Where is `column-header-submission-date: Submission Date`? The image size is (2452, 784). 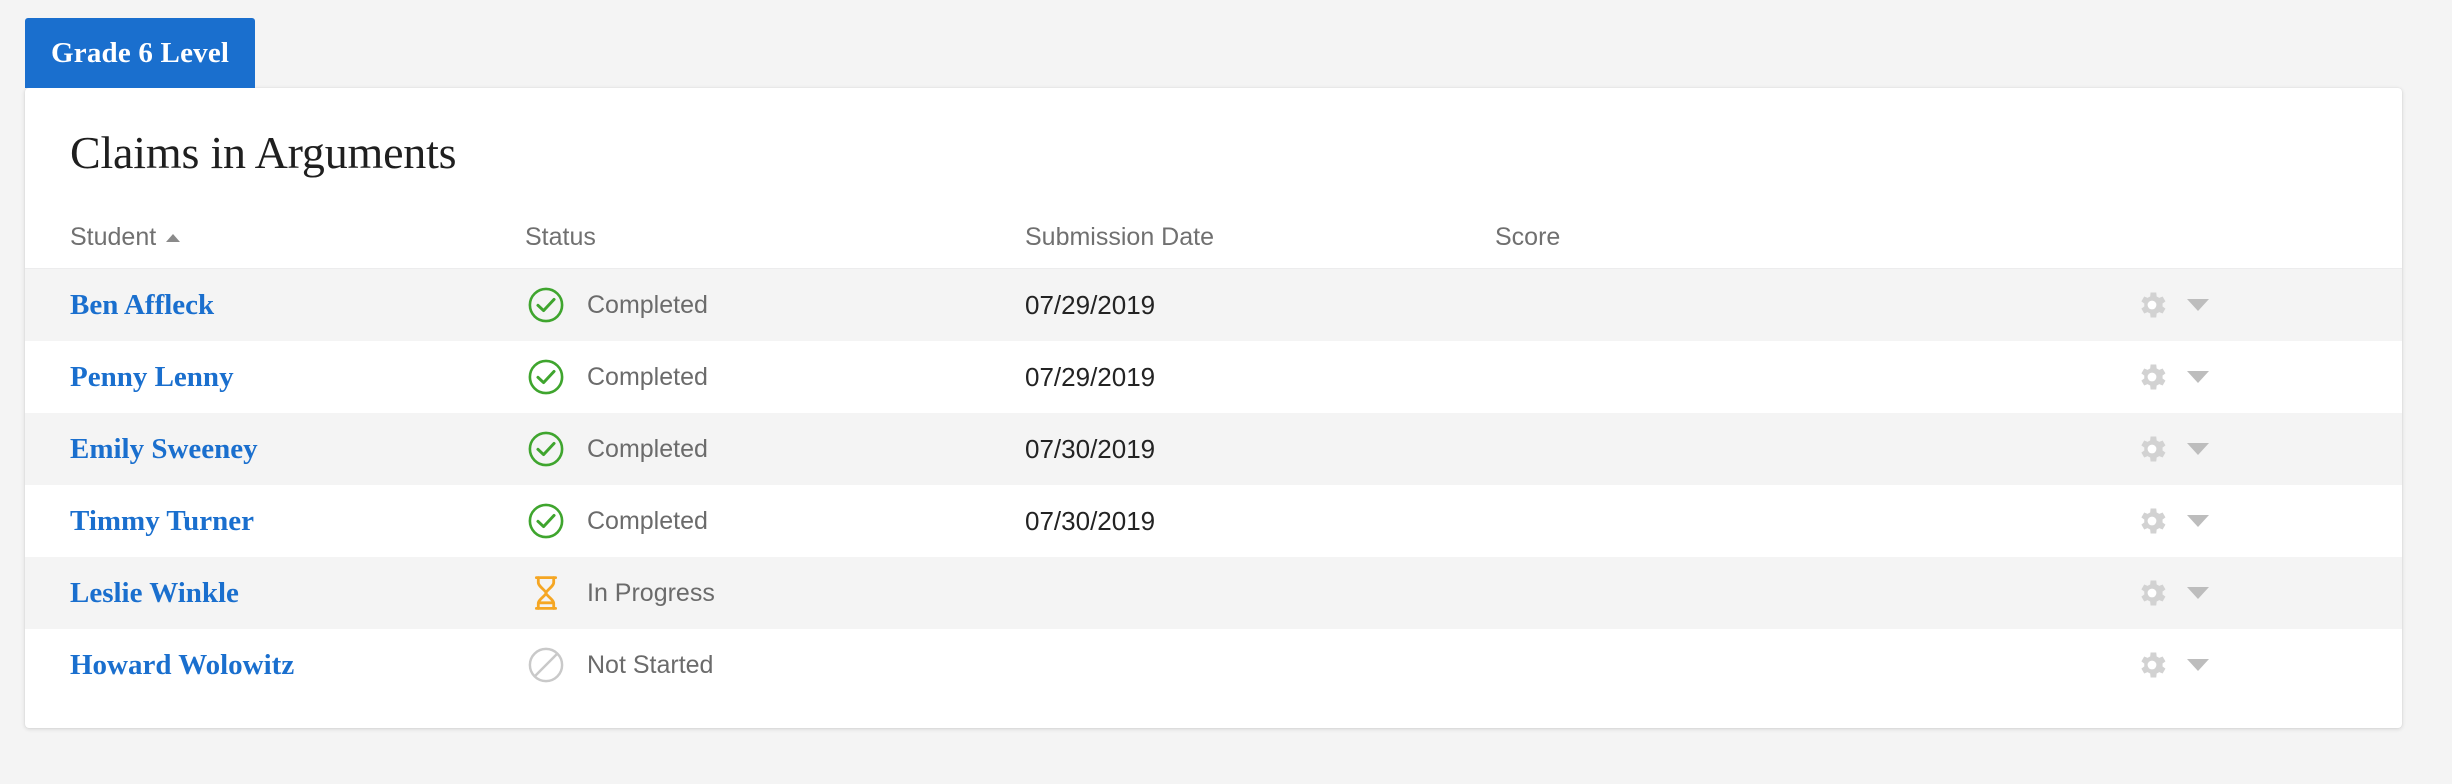 column-header-submission-date: Submission Date is located at coordinates (1260, 237).